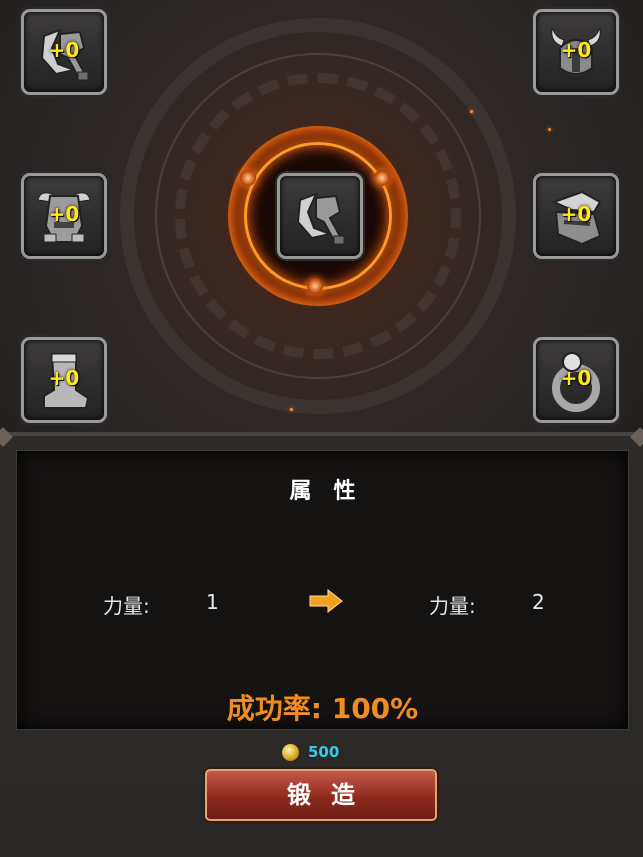  I want to click on next-stat-label: 力量:, so click(452, 606).